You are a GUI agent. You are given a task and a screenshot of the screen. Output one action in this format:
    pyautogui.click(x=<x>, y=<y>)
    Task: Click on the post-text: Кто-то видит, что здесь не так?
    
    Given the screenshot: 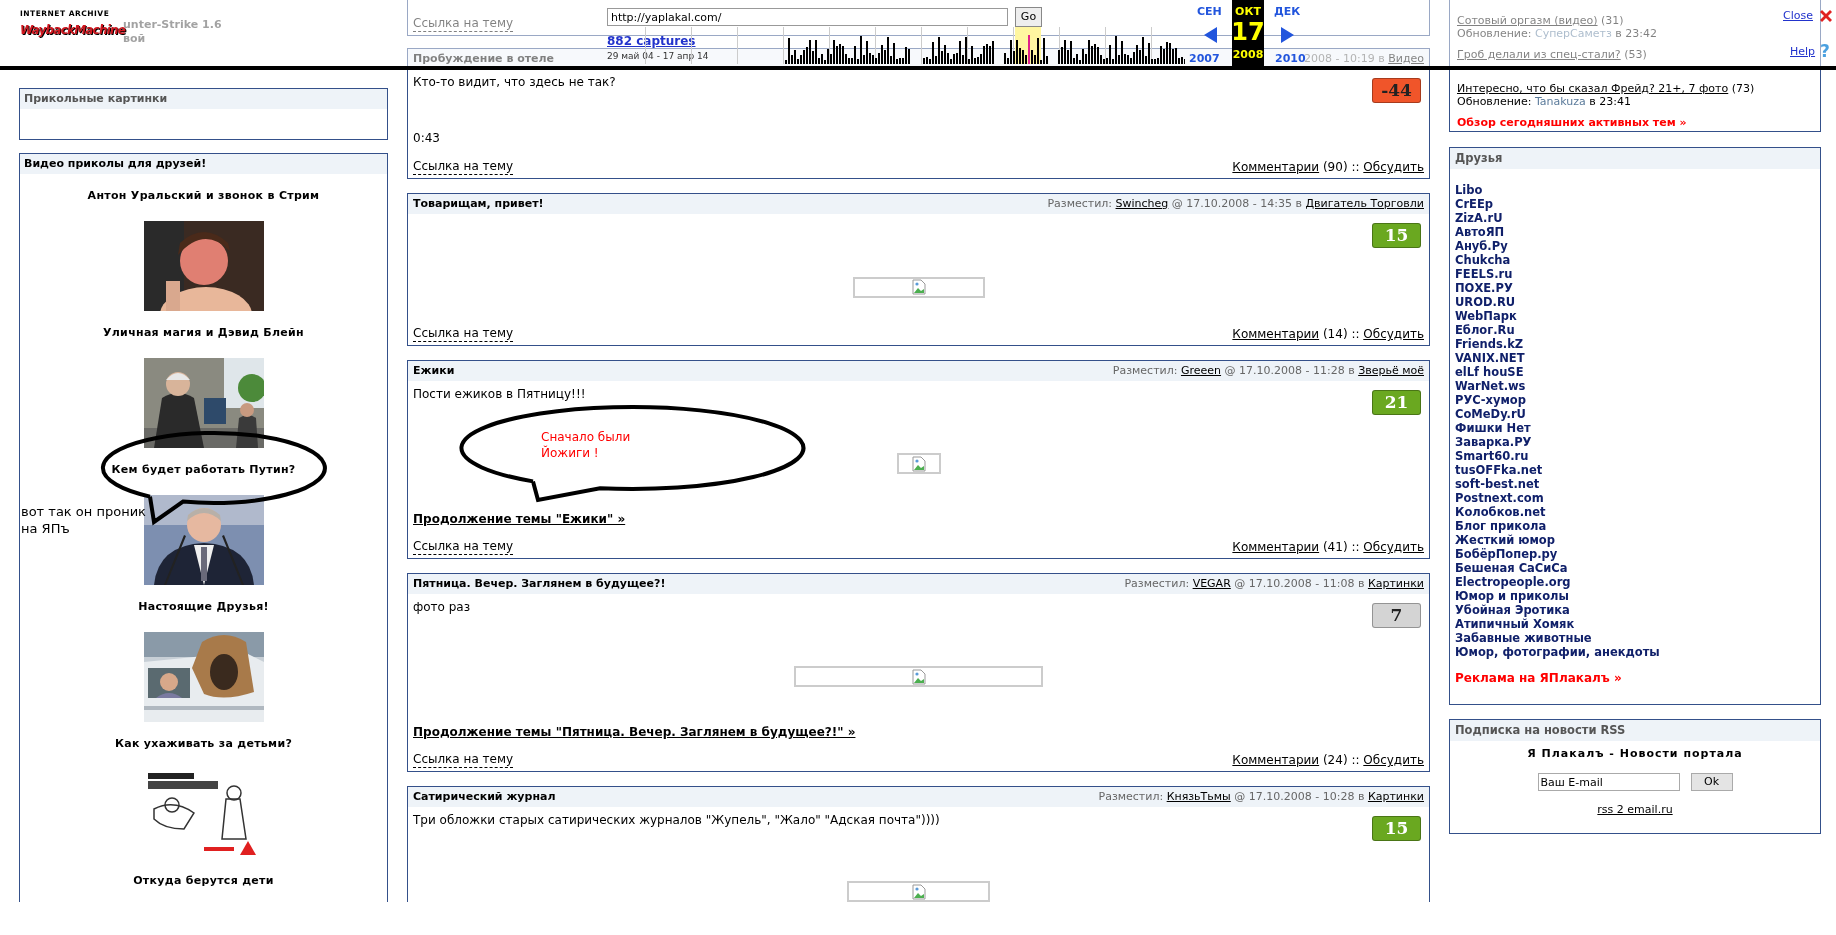 What is the action you would take?
    pyautogui.click(x=514, y=82)
    